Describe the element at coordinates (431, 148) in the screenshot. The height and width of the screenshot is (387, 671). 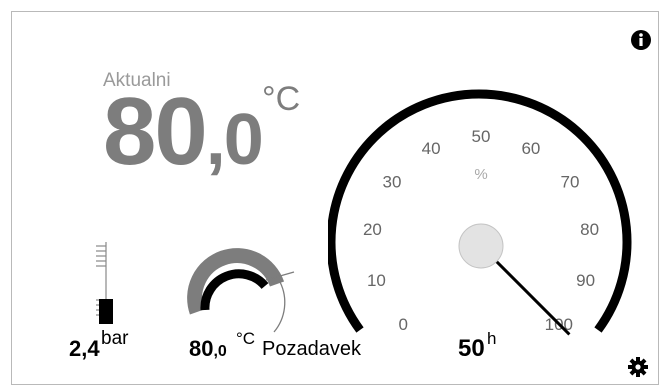
I see `gauge-tick-label: 40` at that location.